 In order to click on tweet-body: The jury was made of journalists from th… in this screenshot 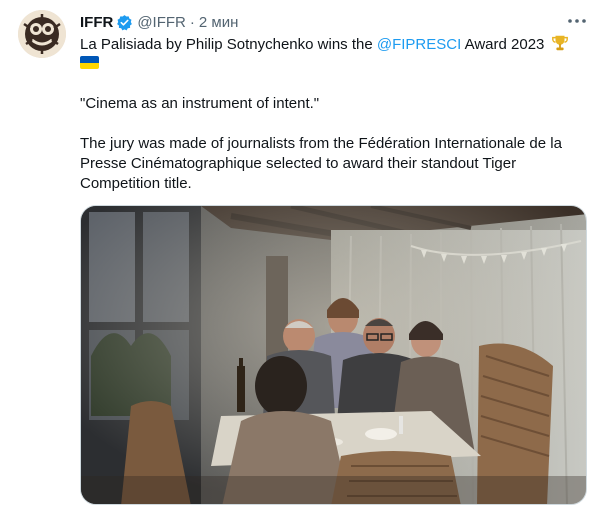, I will do `click(321, 163)`.